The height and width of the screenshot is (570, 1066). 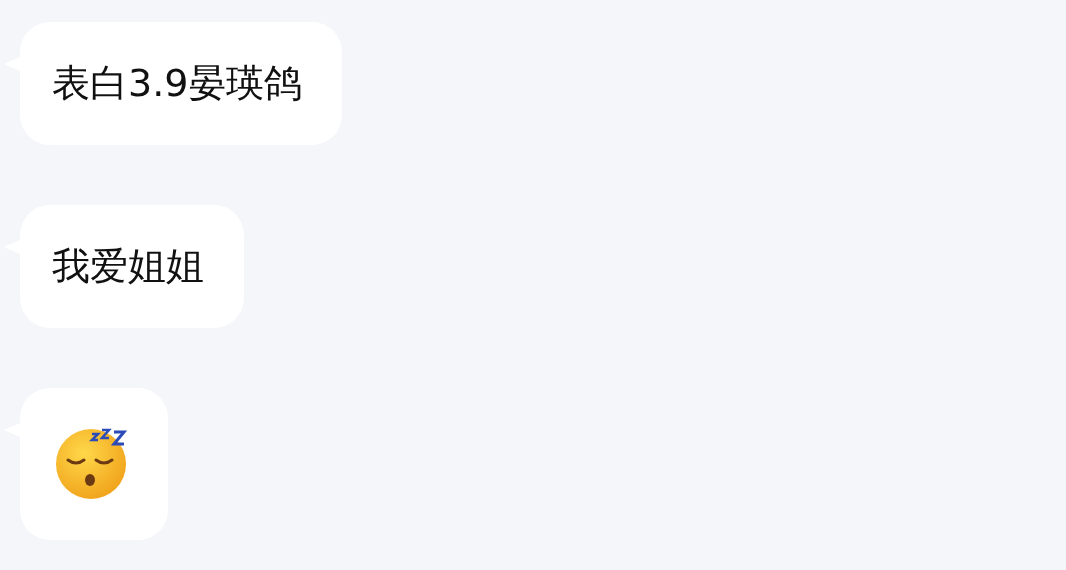 I want to click on message-text: 我爱姐姐, so click(x=128, y=266).